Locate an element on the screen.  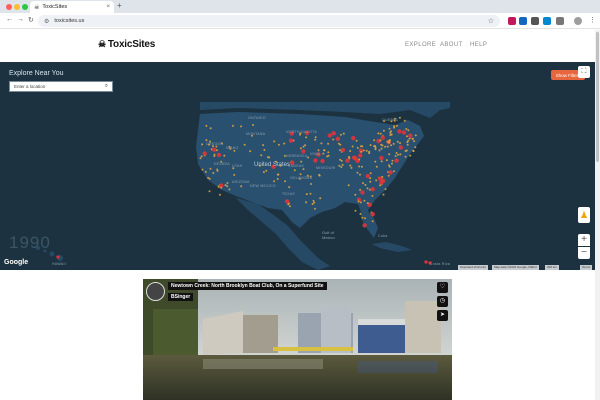
new-tab-button: + is located at coordinates (119, 5).